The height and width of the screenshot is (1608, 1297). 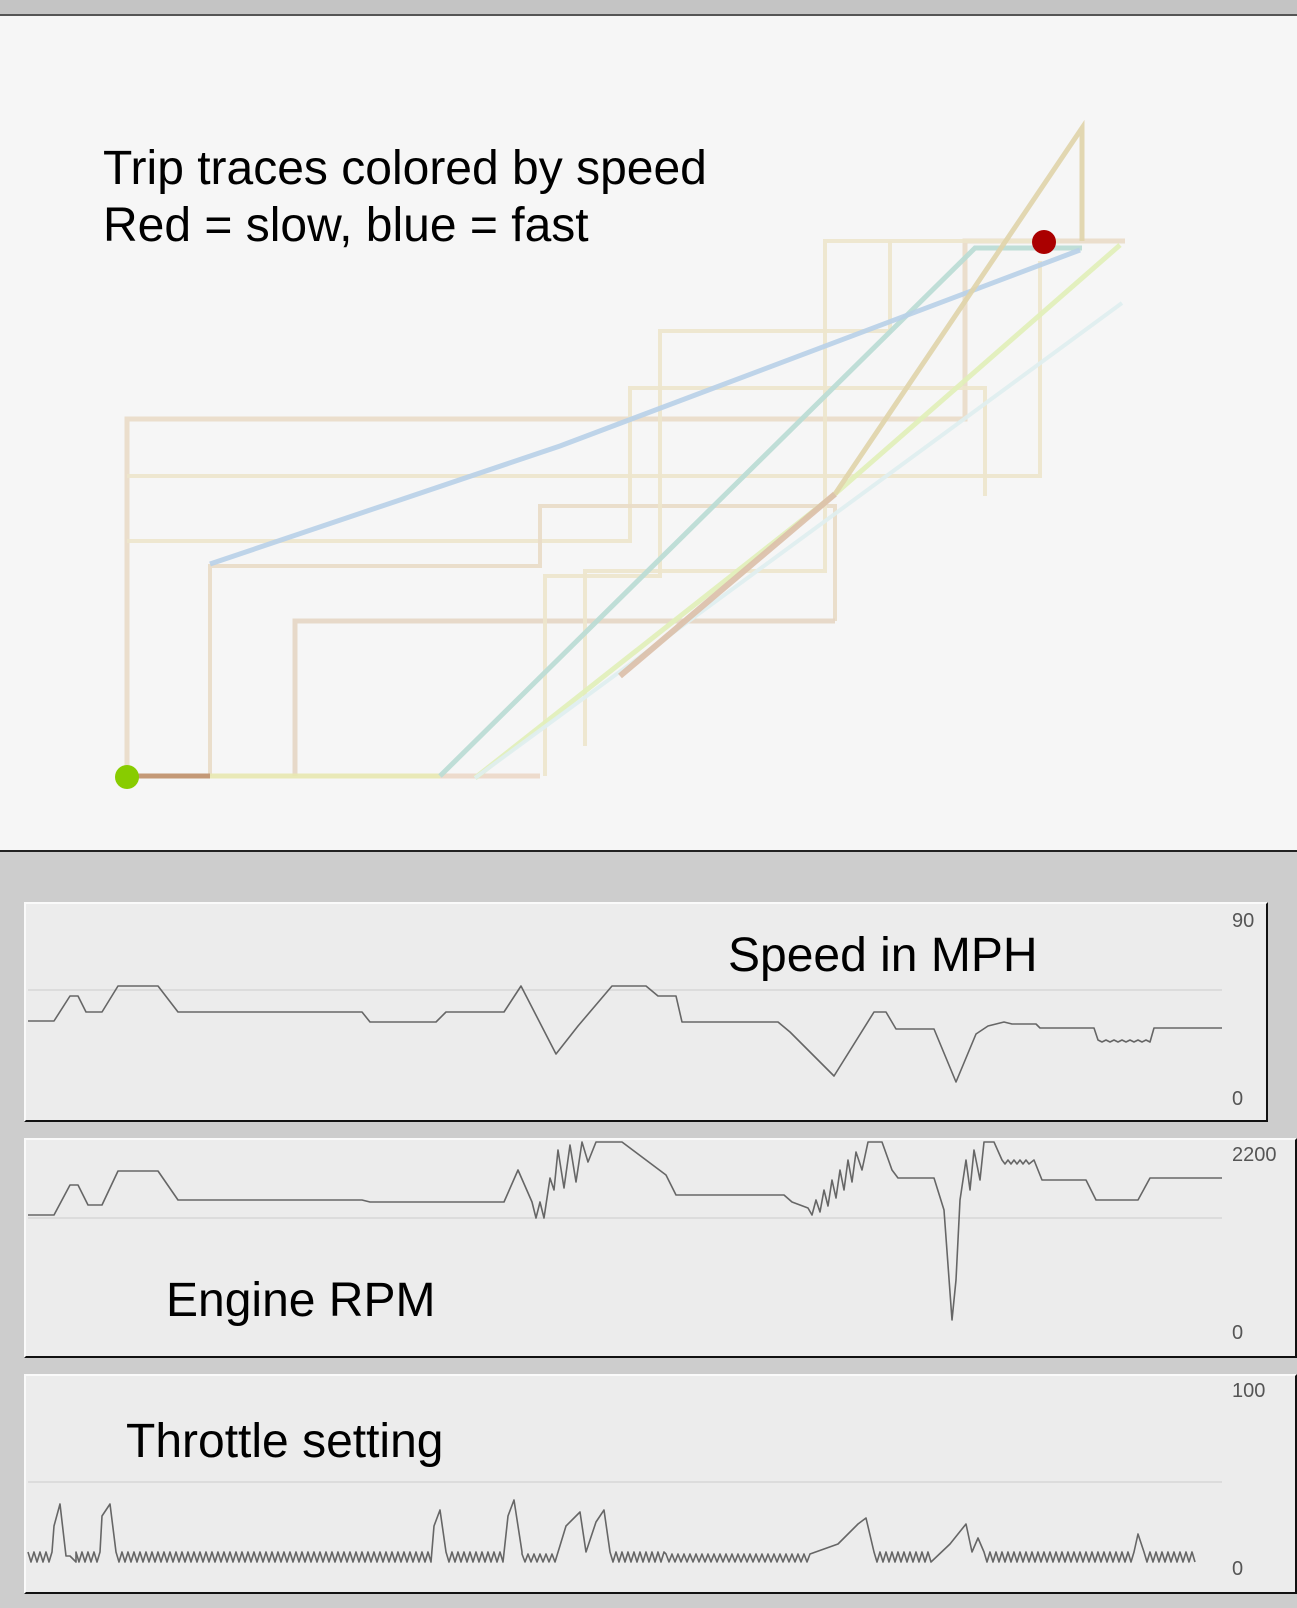 I want to click on throttle-max-label: 100, so click(x=1249, y=1391).